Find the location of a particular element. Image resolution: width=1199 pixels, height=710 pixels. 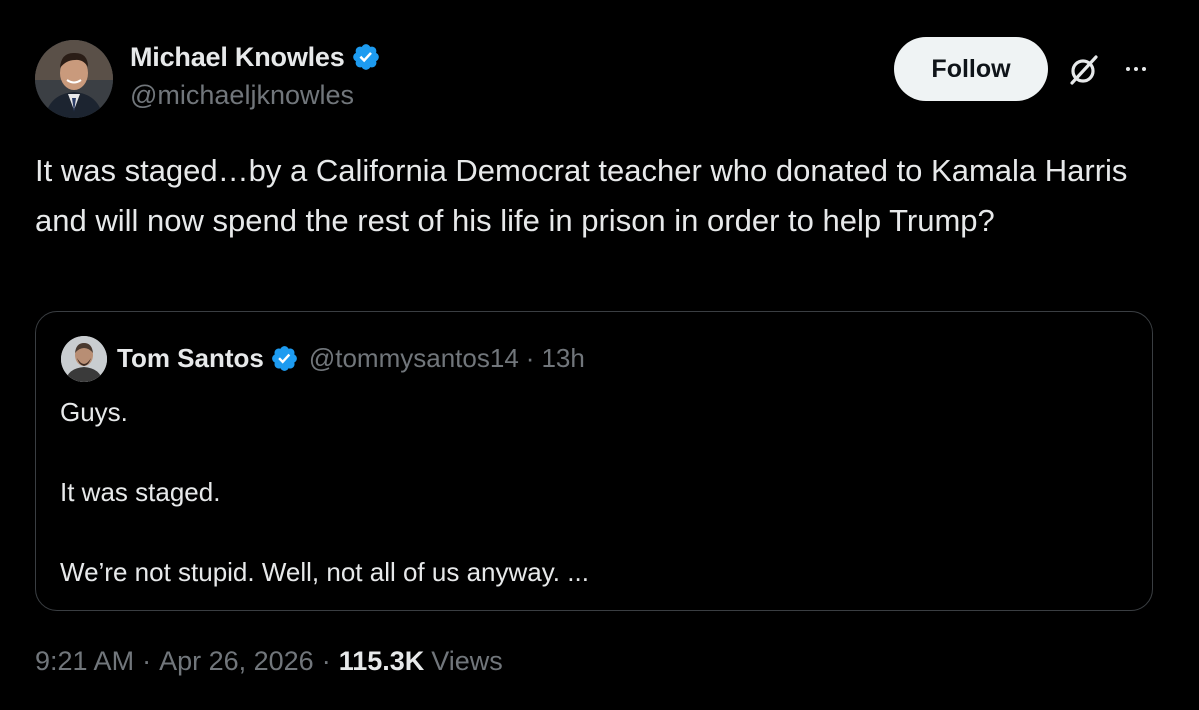

quoted-tweet-header: Tom Santos @tommysantos14 · 13h is located at coordinates (351, 358).